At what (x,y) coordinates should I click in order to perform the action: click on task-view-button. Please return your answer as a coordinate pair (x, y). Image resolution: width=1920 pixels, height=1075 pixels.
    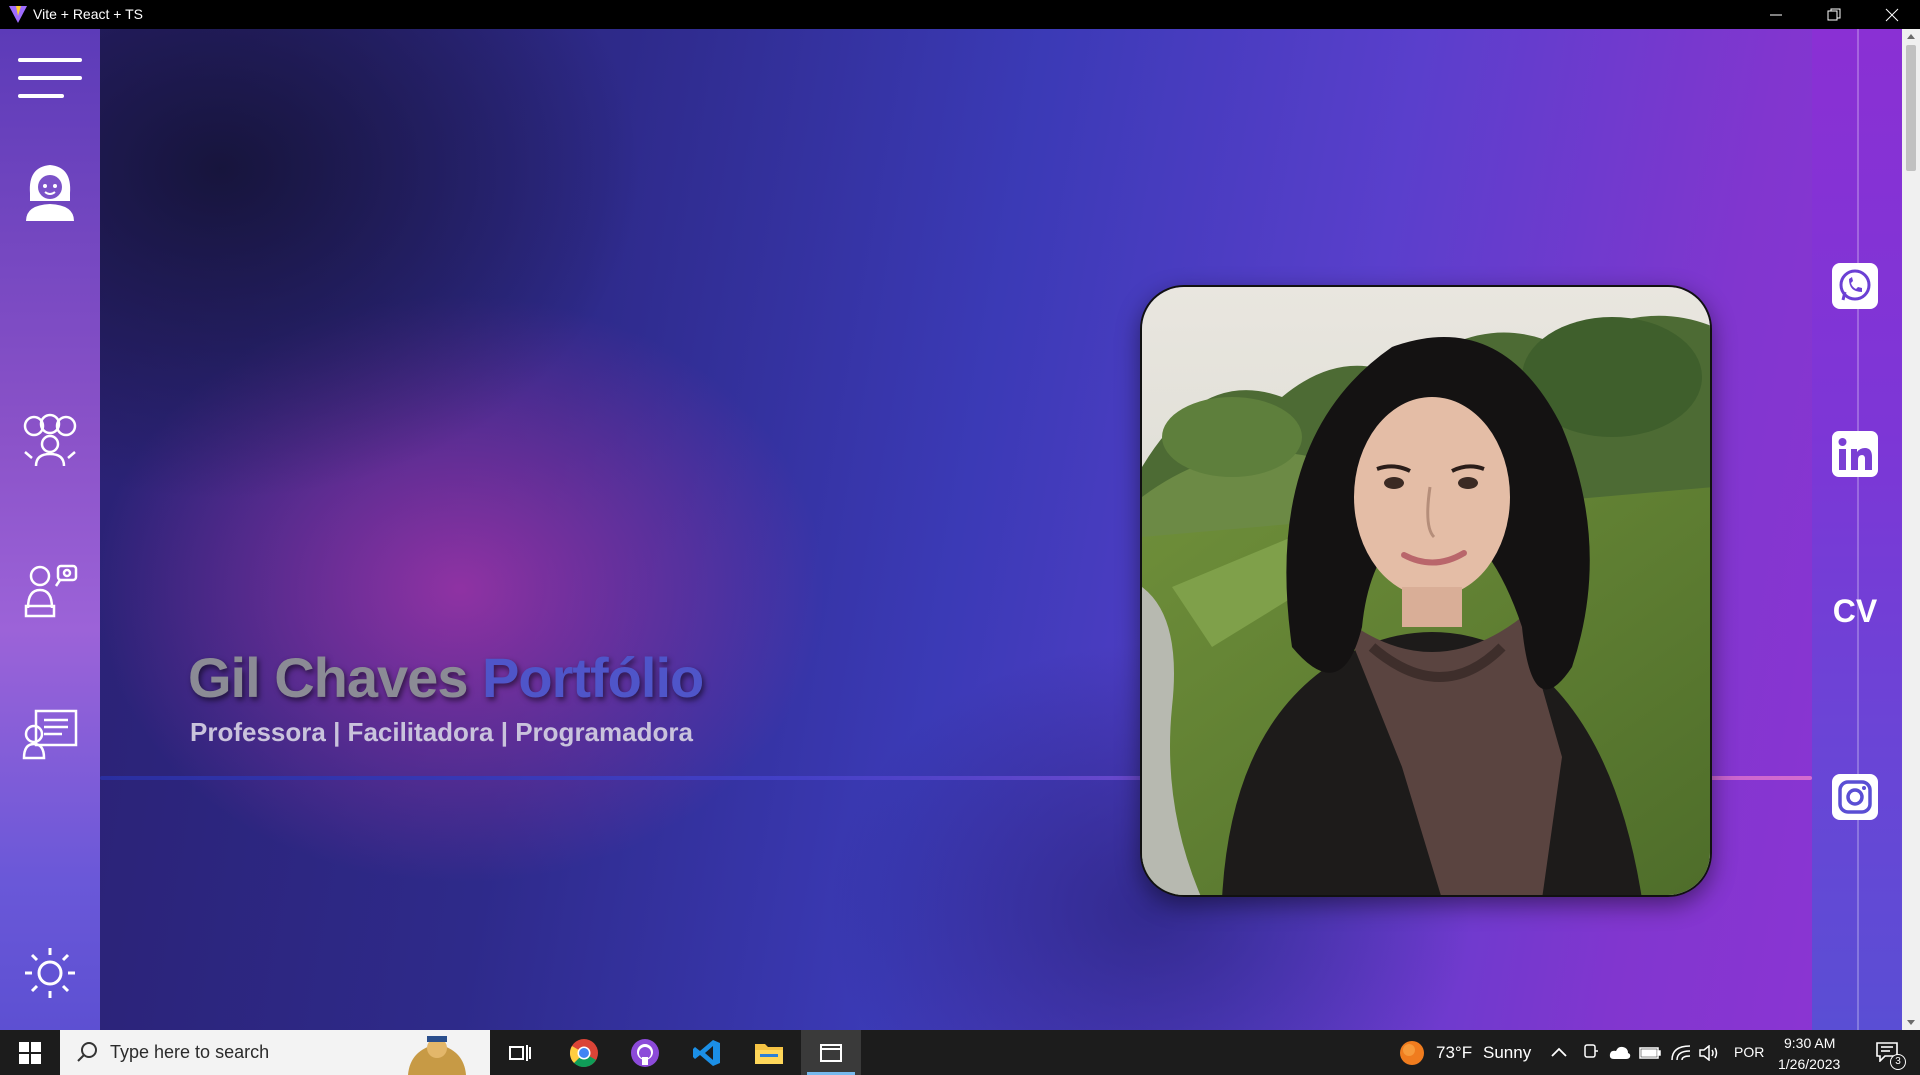
    Looking at the image, I should click on (520, 1052).